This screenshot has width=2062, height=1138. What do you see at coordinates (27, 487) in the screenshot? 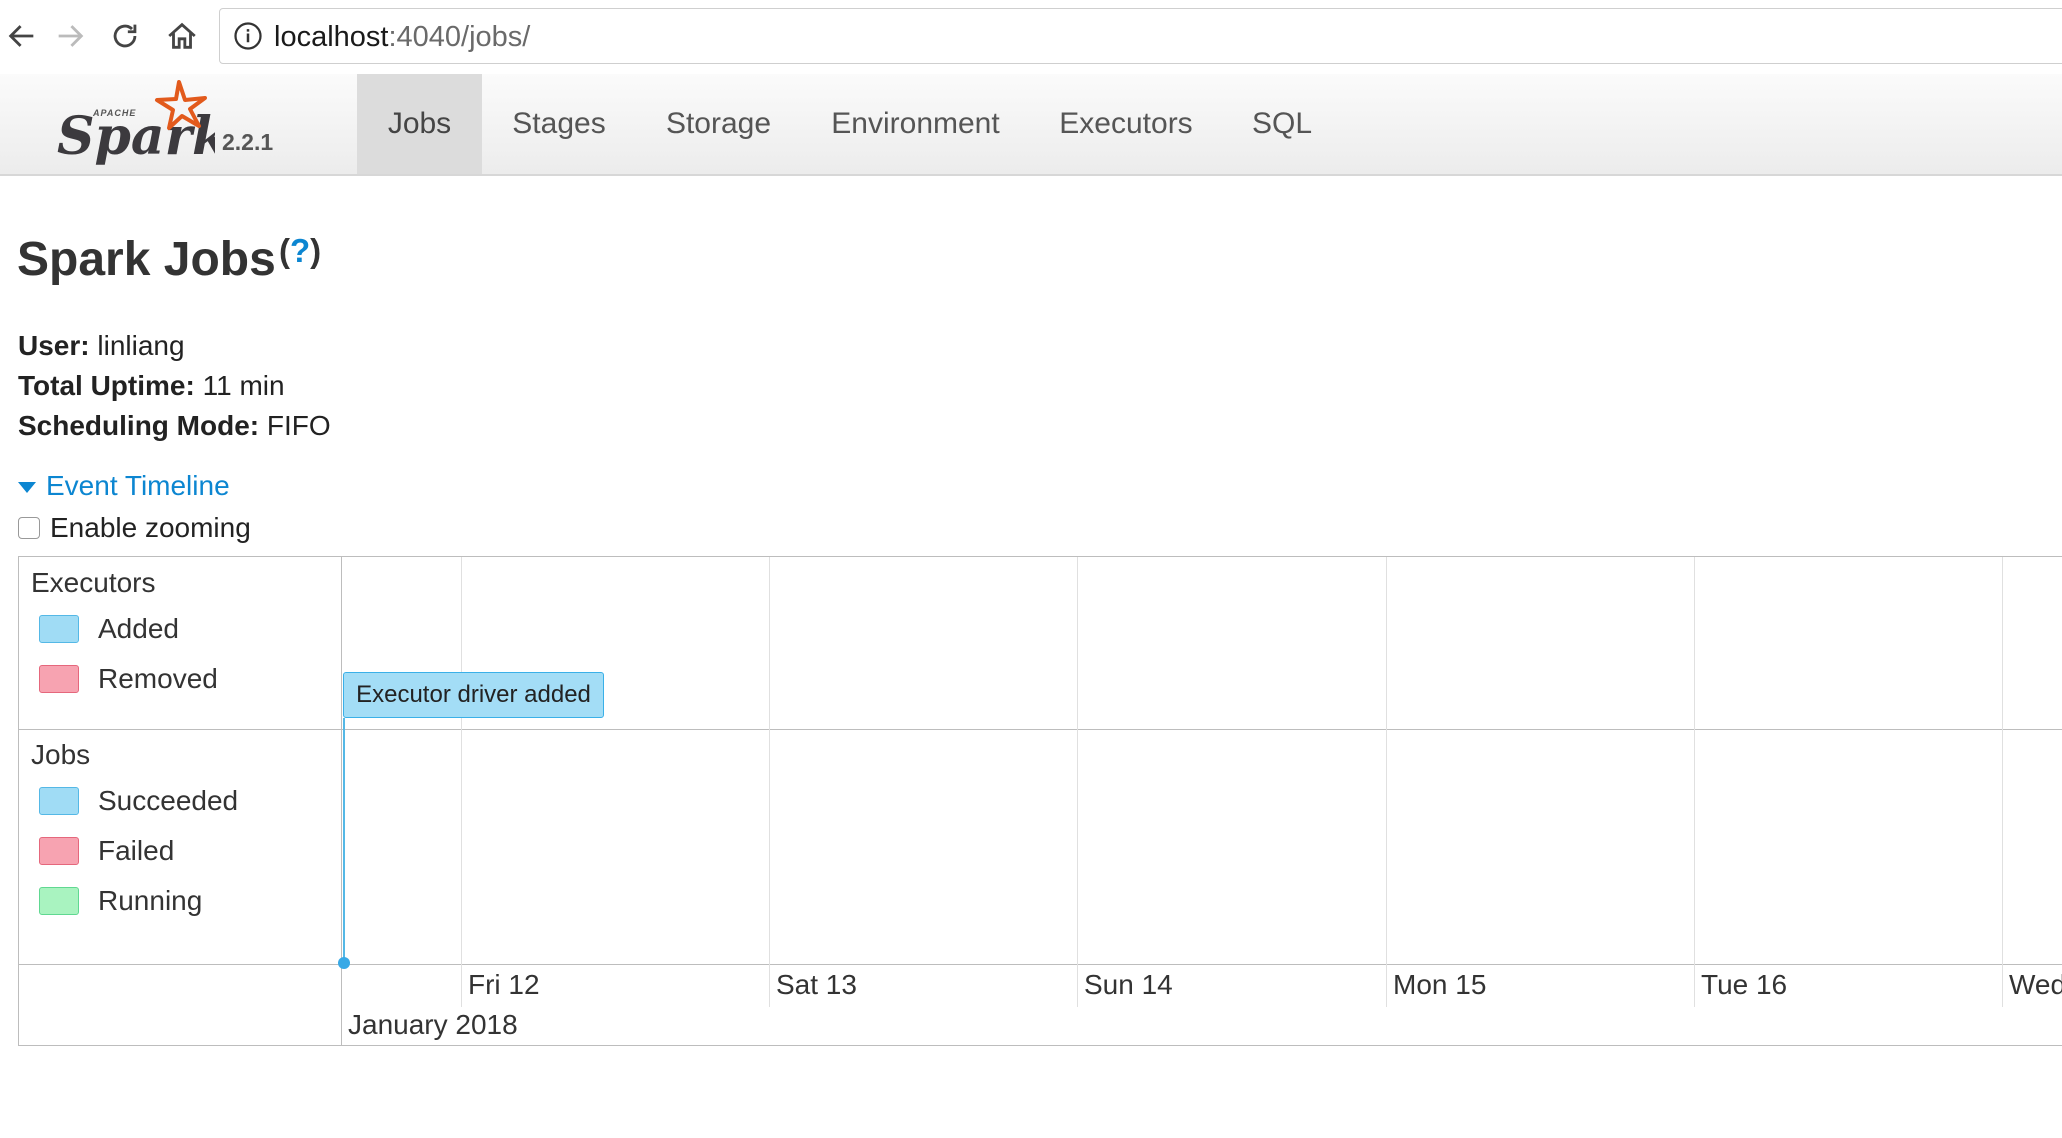
I see `caret-down-icon` at bounding box center [27, 487].